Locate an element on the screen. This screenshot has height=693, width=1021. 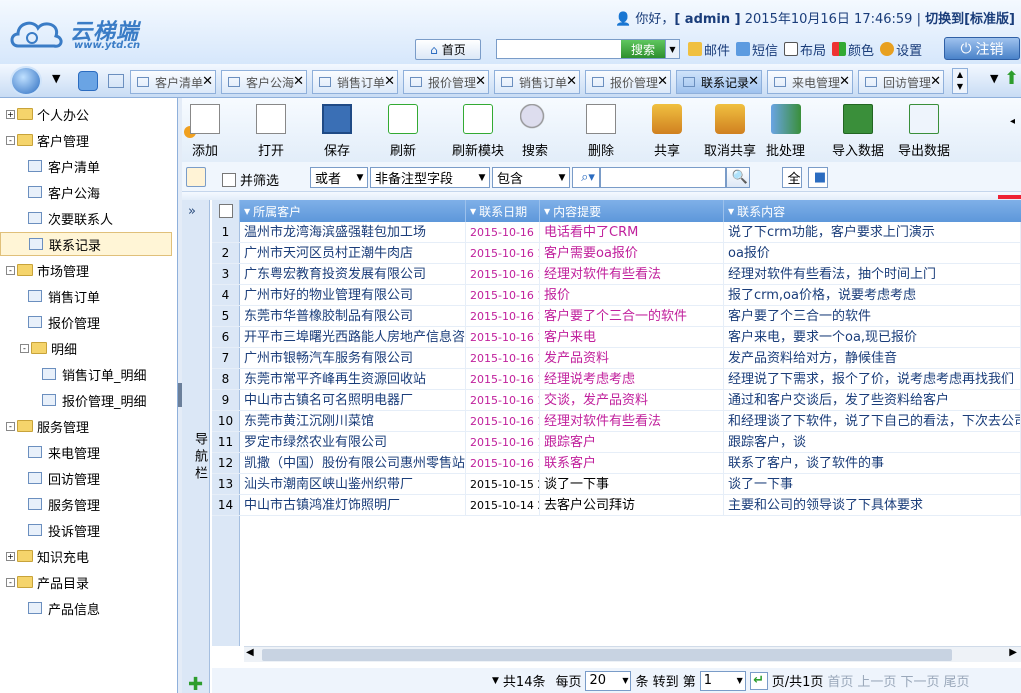
operator-select: 包含 ▼ is located at coordinates (531, 177).